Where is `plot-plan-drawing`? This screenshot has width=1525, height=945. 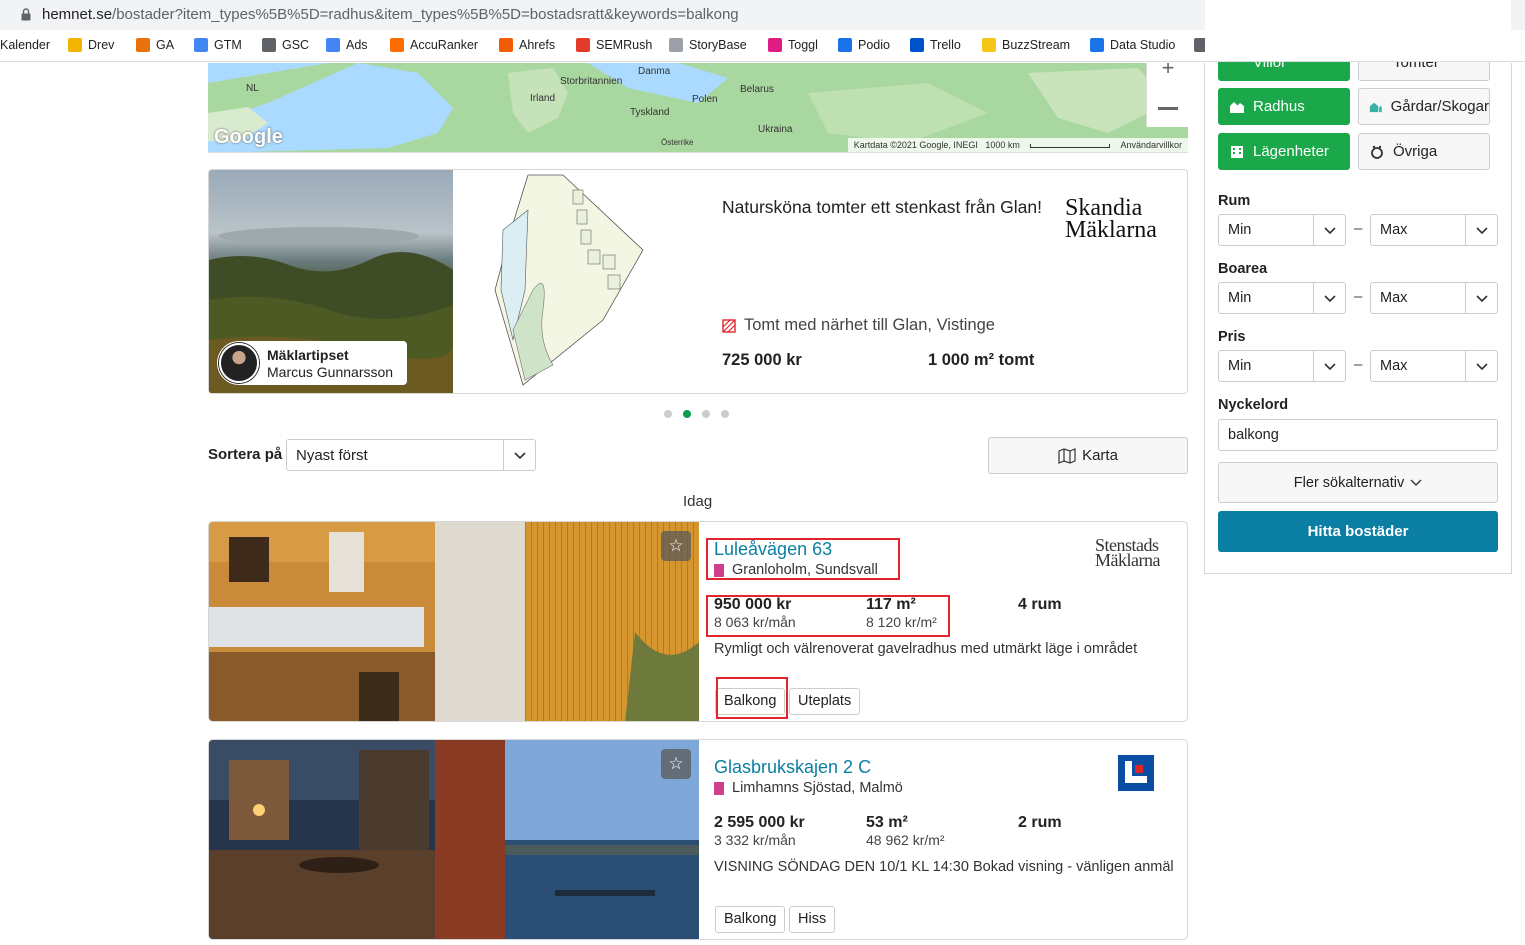 plot-plan-drawing is located at coordinates (569, 280).